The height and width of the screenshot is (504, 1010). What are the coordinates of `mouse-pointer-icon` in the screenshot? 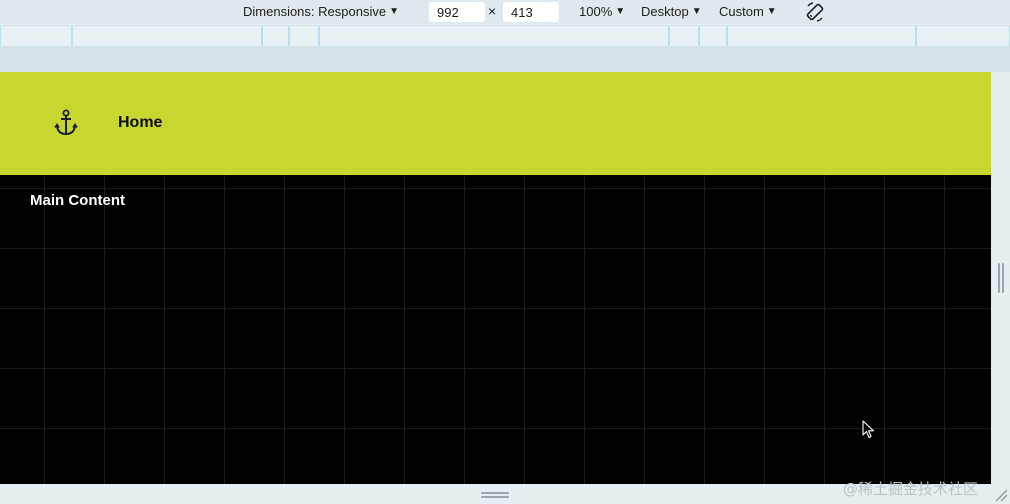 It's located at (868, 429).